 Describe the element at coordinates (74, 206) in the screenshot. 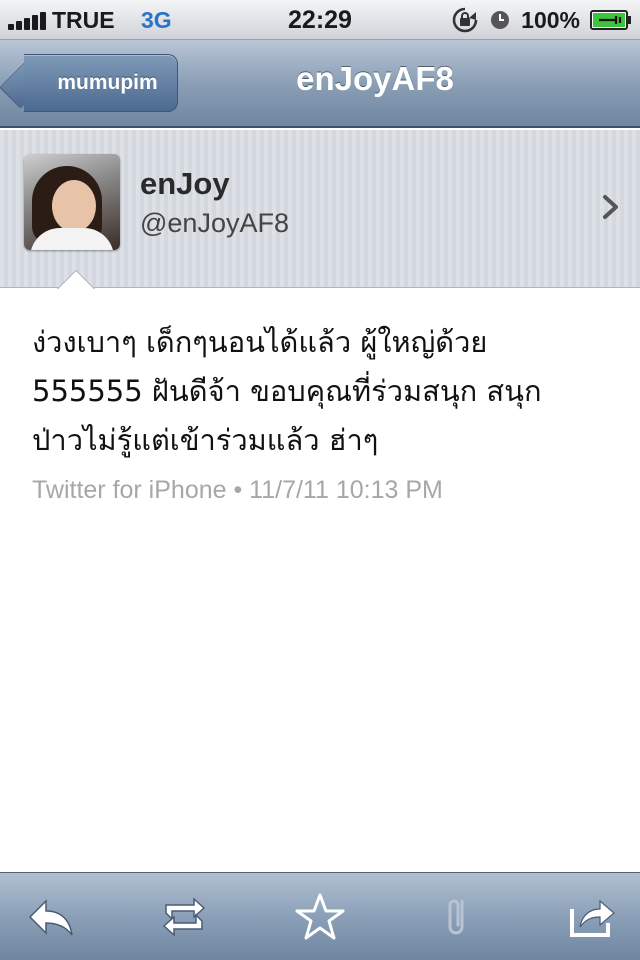

I see `avatar-face-shape` at that location.